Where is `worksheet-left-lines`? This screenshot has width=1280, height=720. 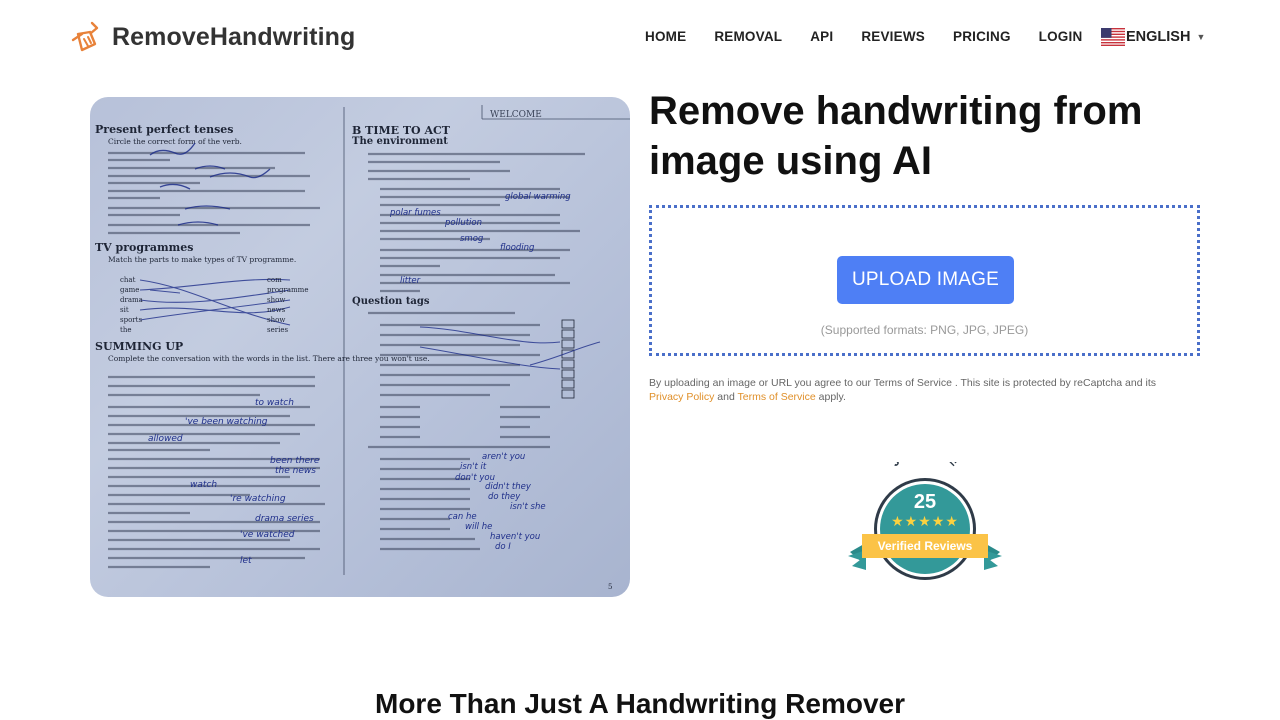
worksheet-left-lines is located at coordinates (214, 193).